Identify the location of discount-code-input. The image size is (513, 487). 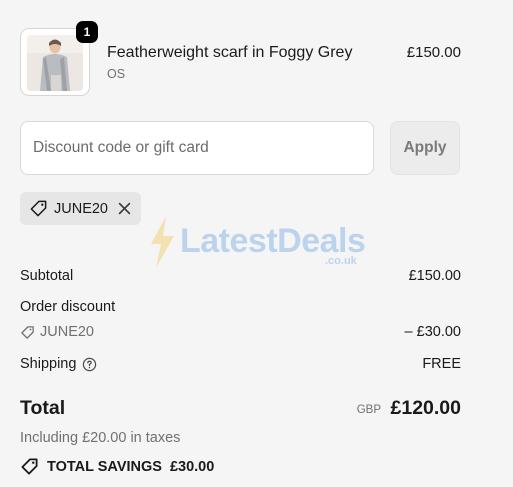
(197, 148).